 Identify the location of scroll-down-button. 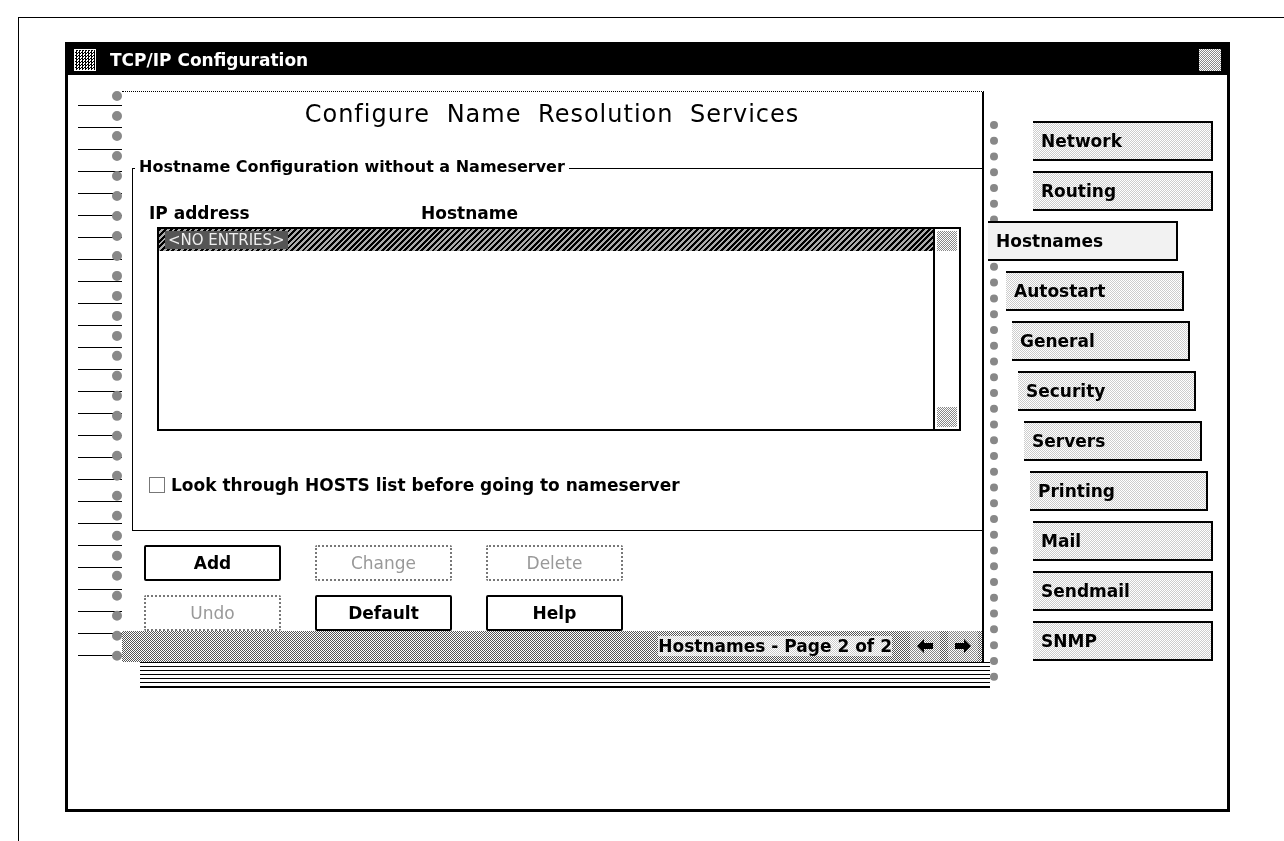
(947, 417).